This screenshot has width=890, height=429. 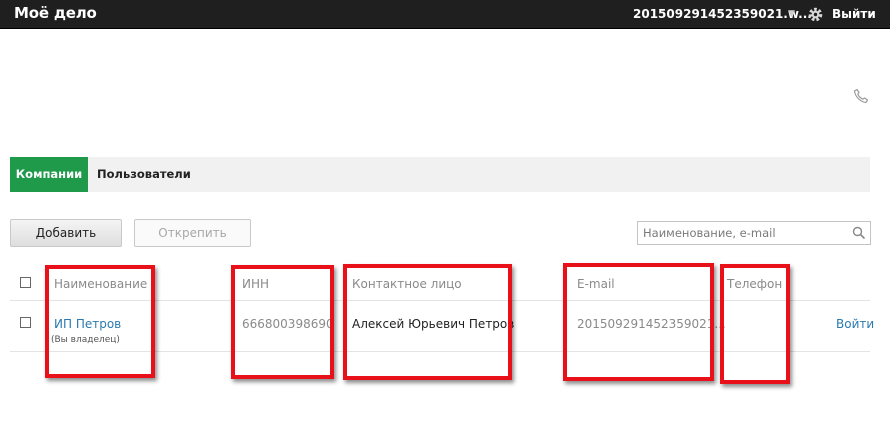 I want to click on annotation-box-contact, so click(x=427, y=322).